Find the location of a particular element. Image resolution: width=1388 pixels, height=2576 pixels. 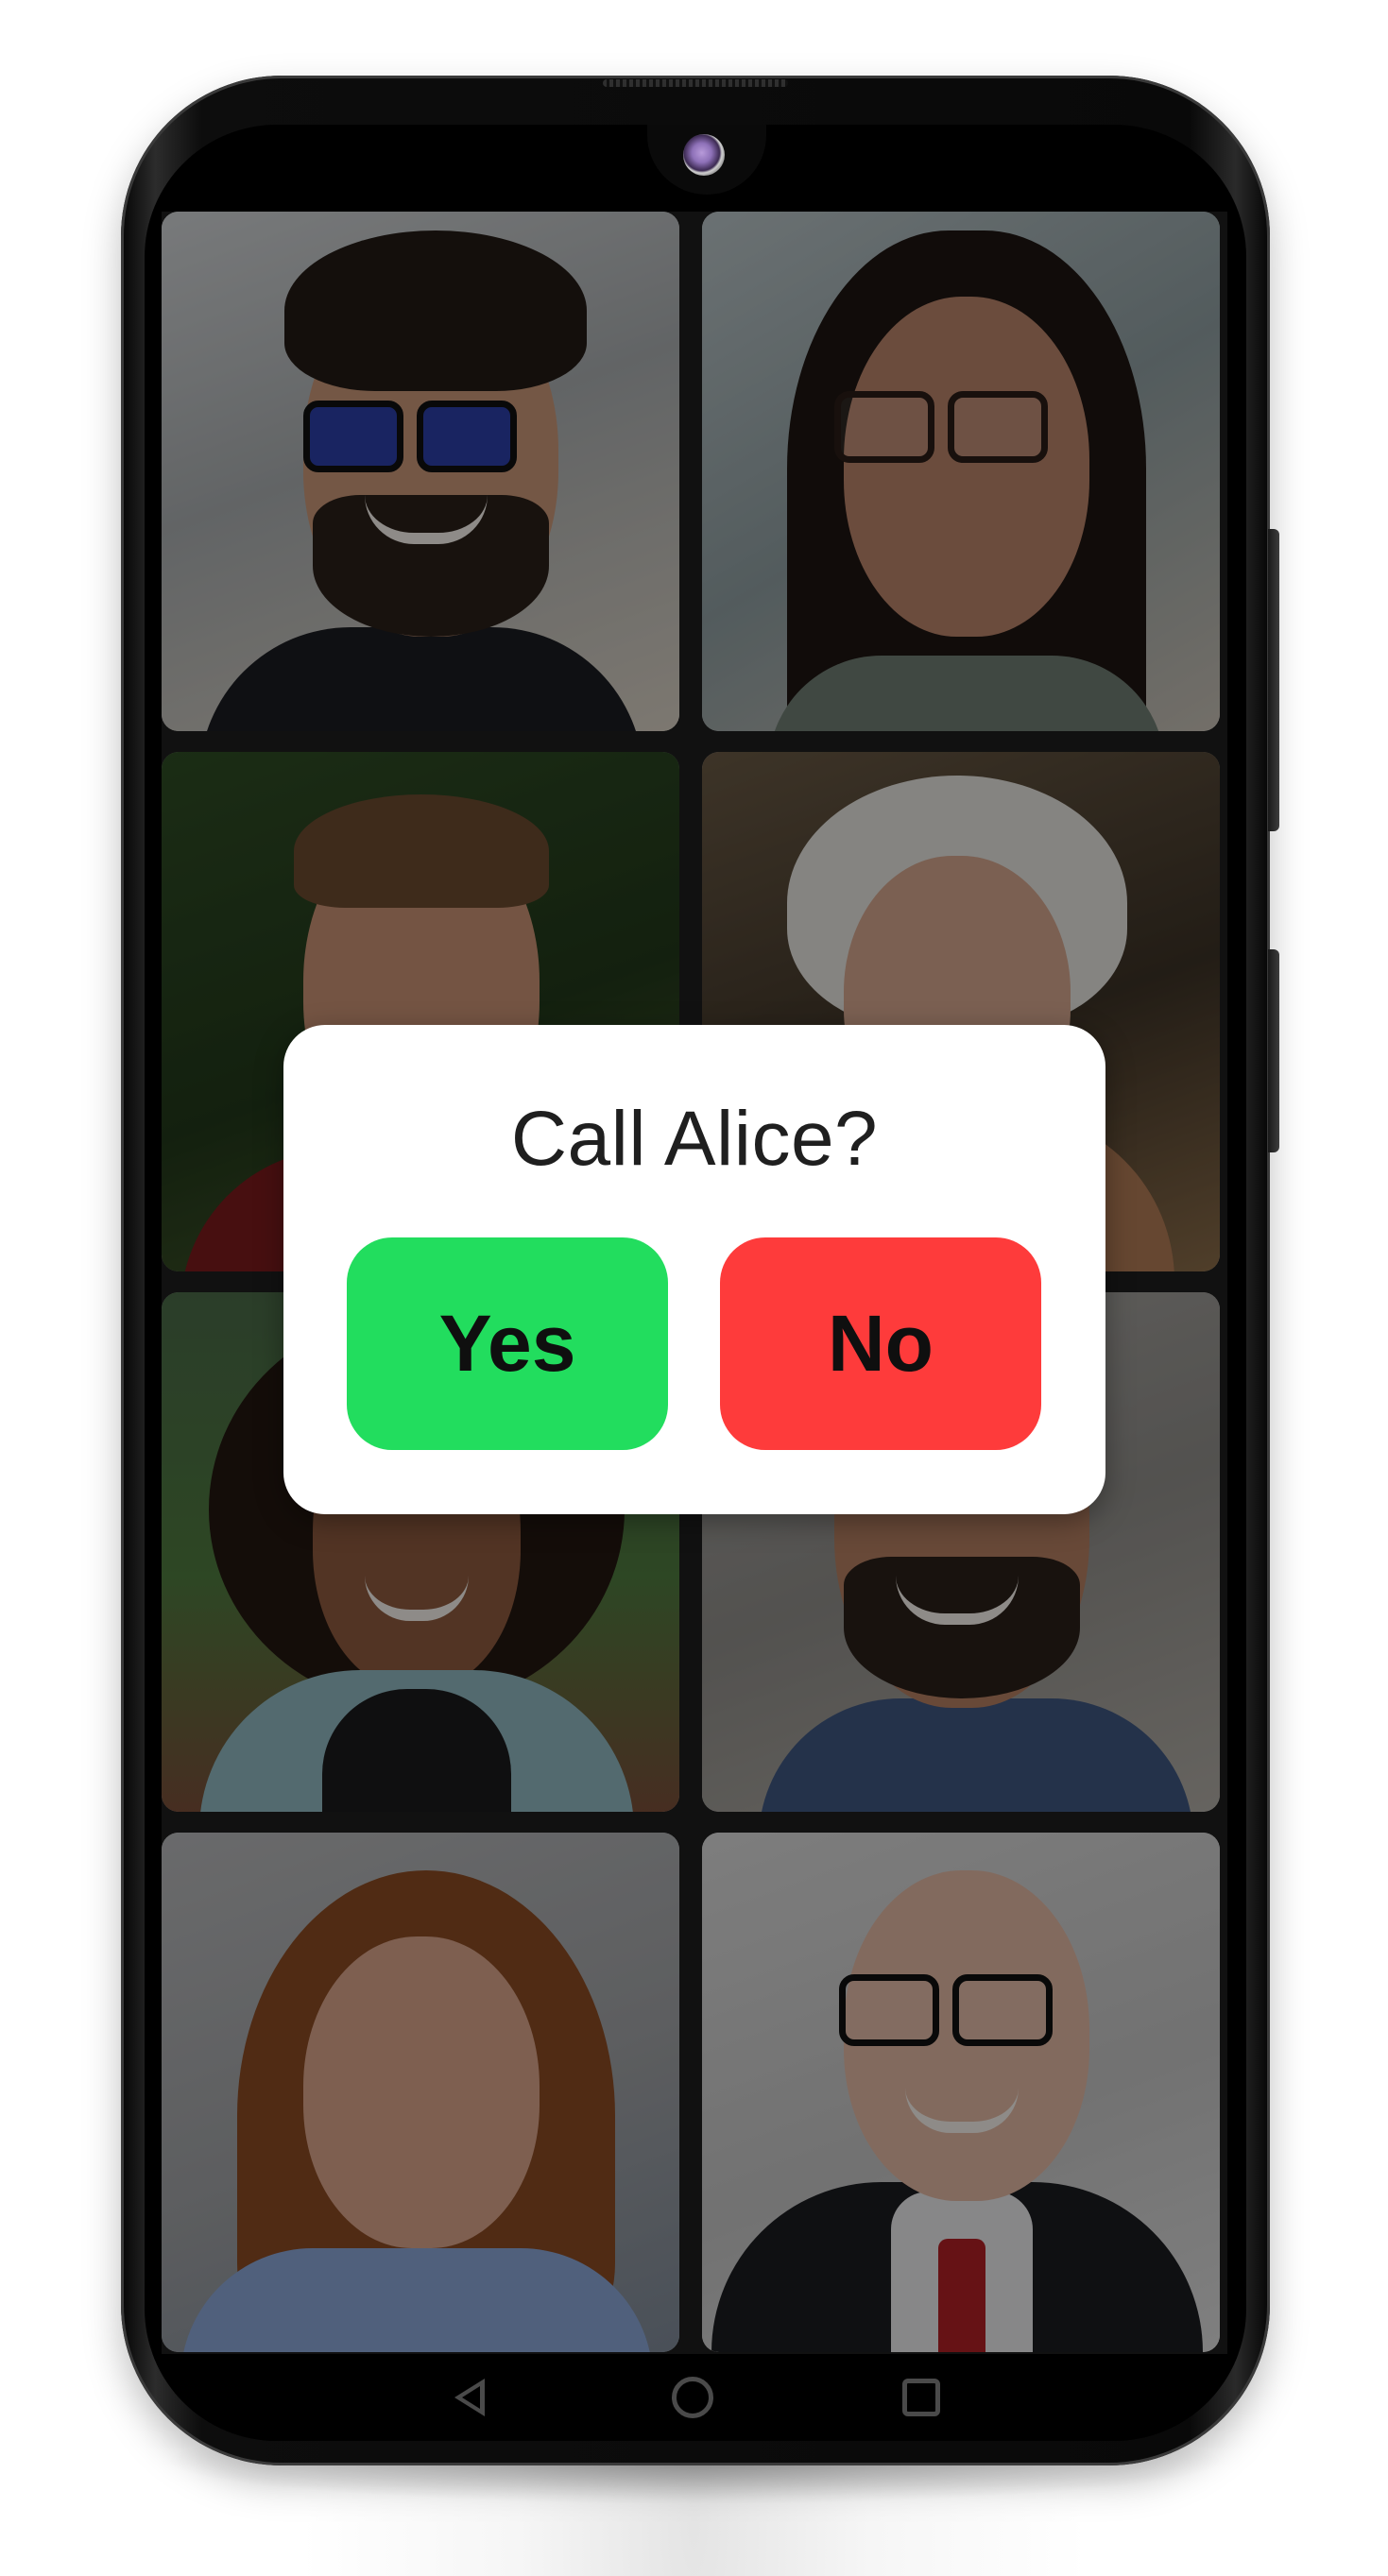

yes-button: Yes is located at coordinates (508, 1344).